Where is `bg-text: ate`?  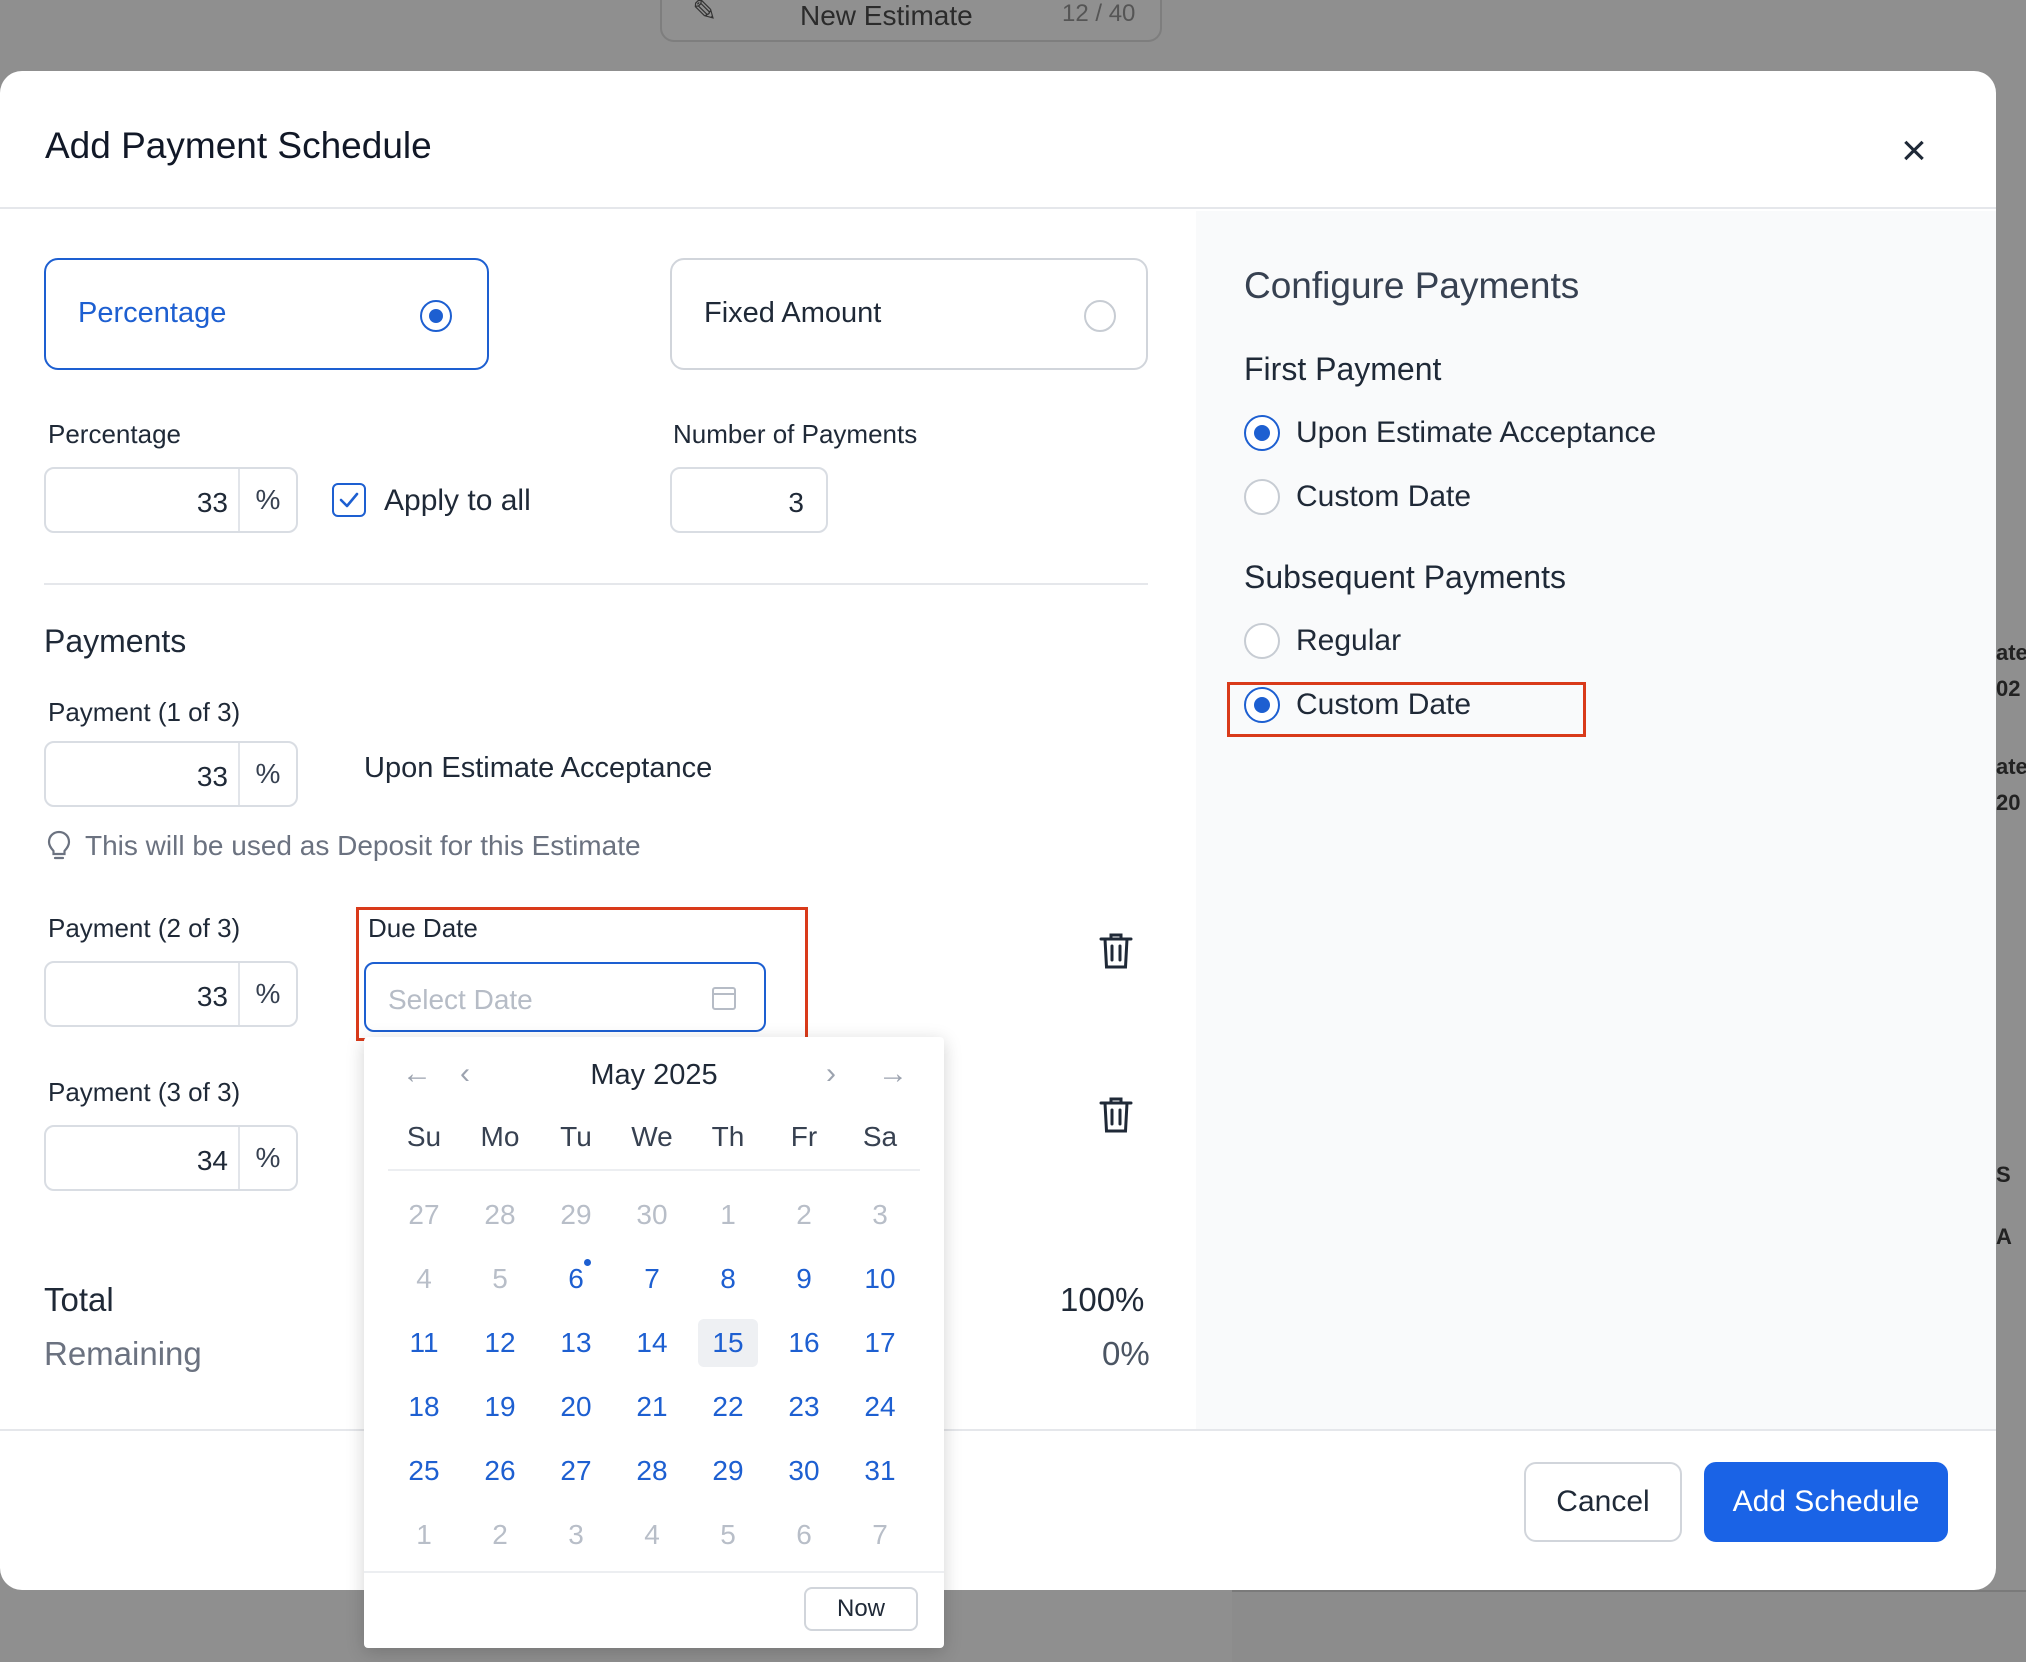
bg-text: ate is located at coordinates (2011, 652).